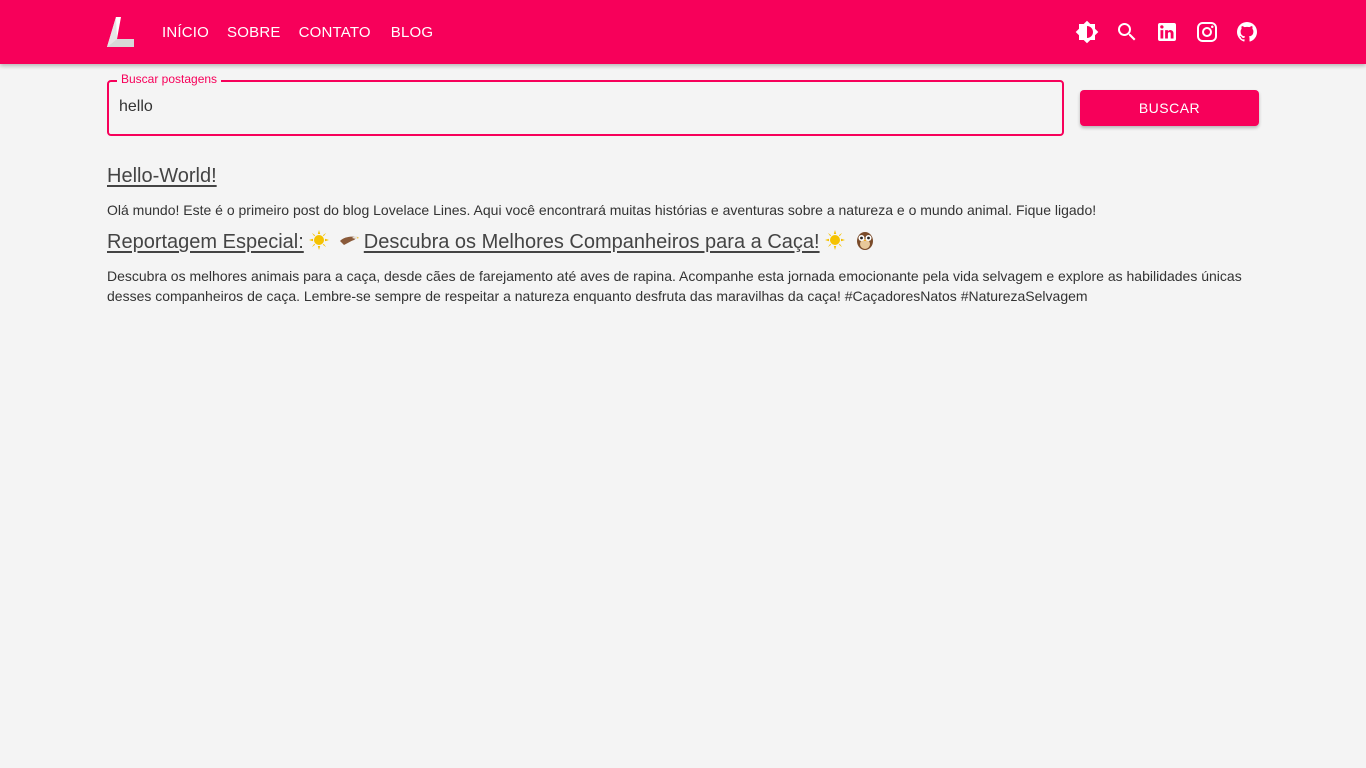  Describe the element at coordinates (1247, 32) in the screenshot. I see `github-icon` at that location.